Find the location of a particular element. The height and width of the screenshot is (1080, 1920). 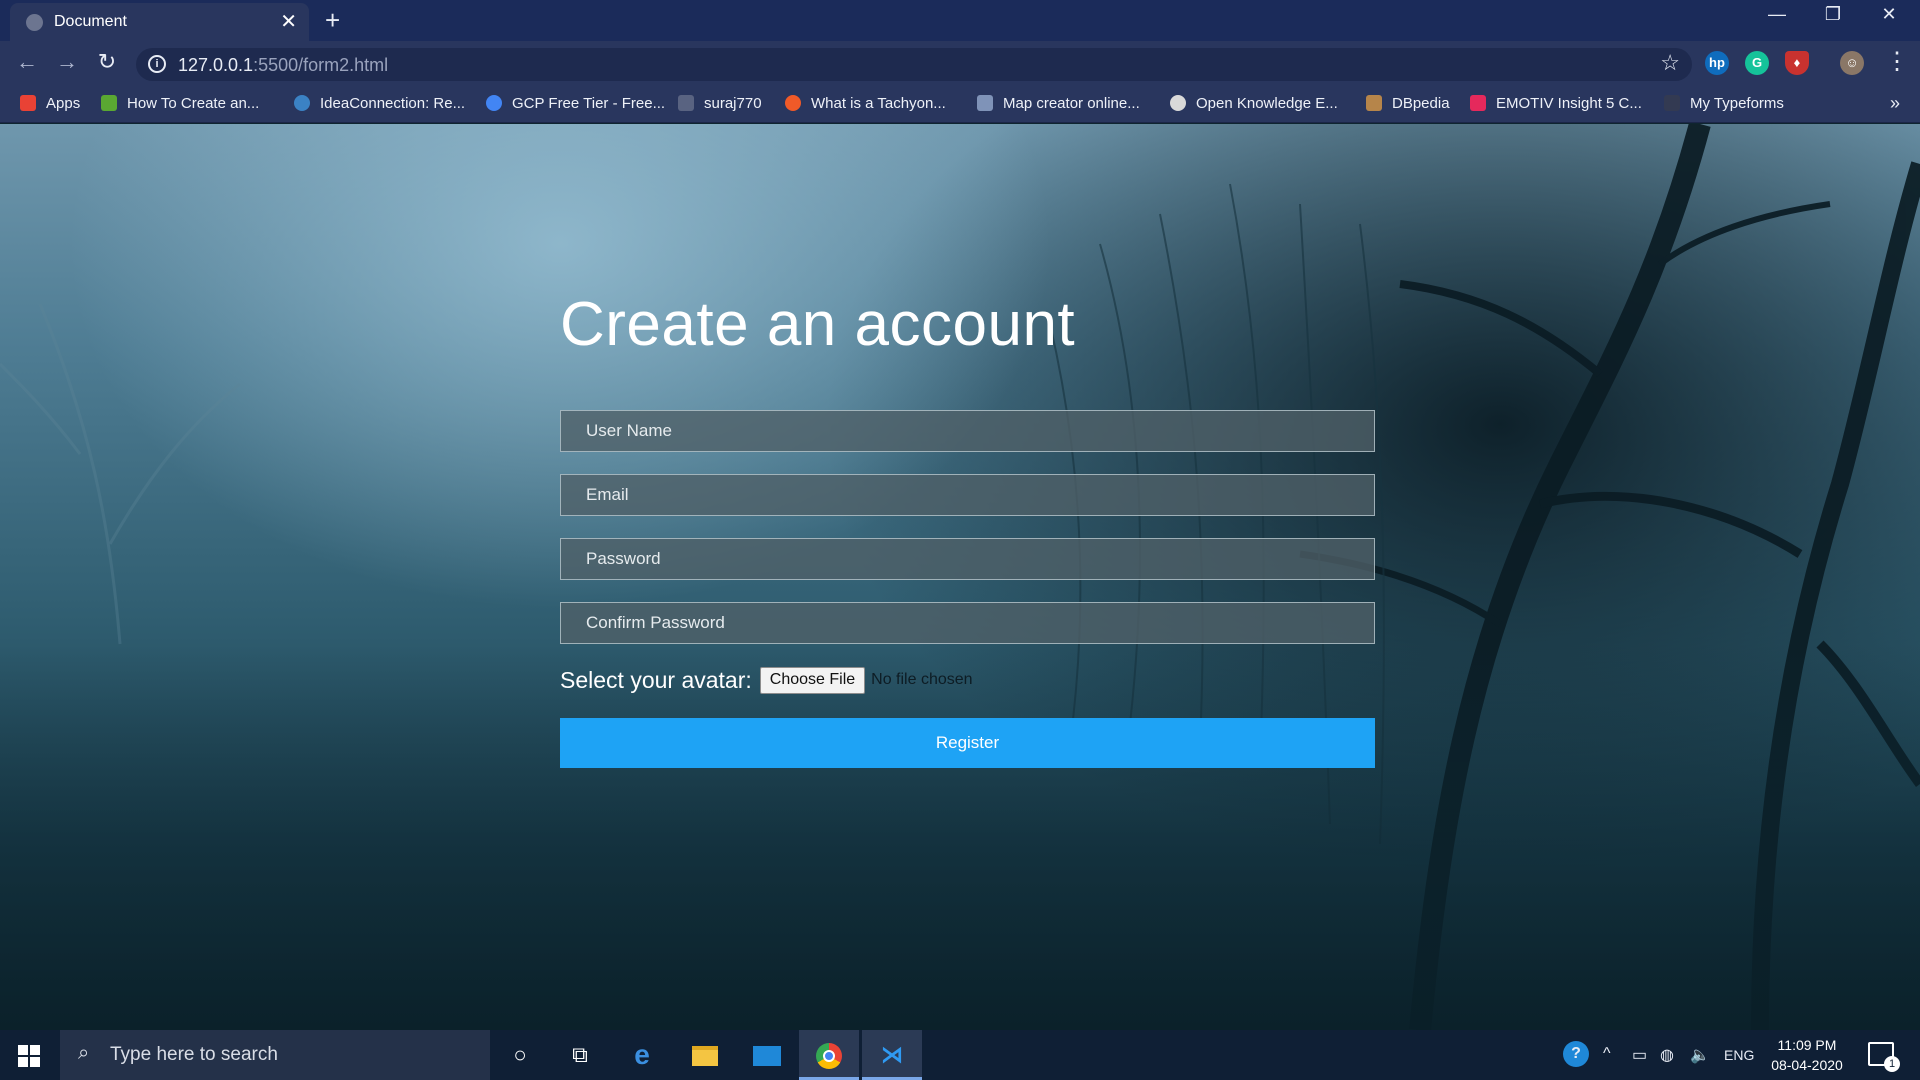

site-info-icon: i is located at coordinates (157, 64).